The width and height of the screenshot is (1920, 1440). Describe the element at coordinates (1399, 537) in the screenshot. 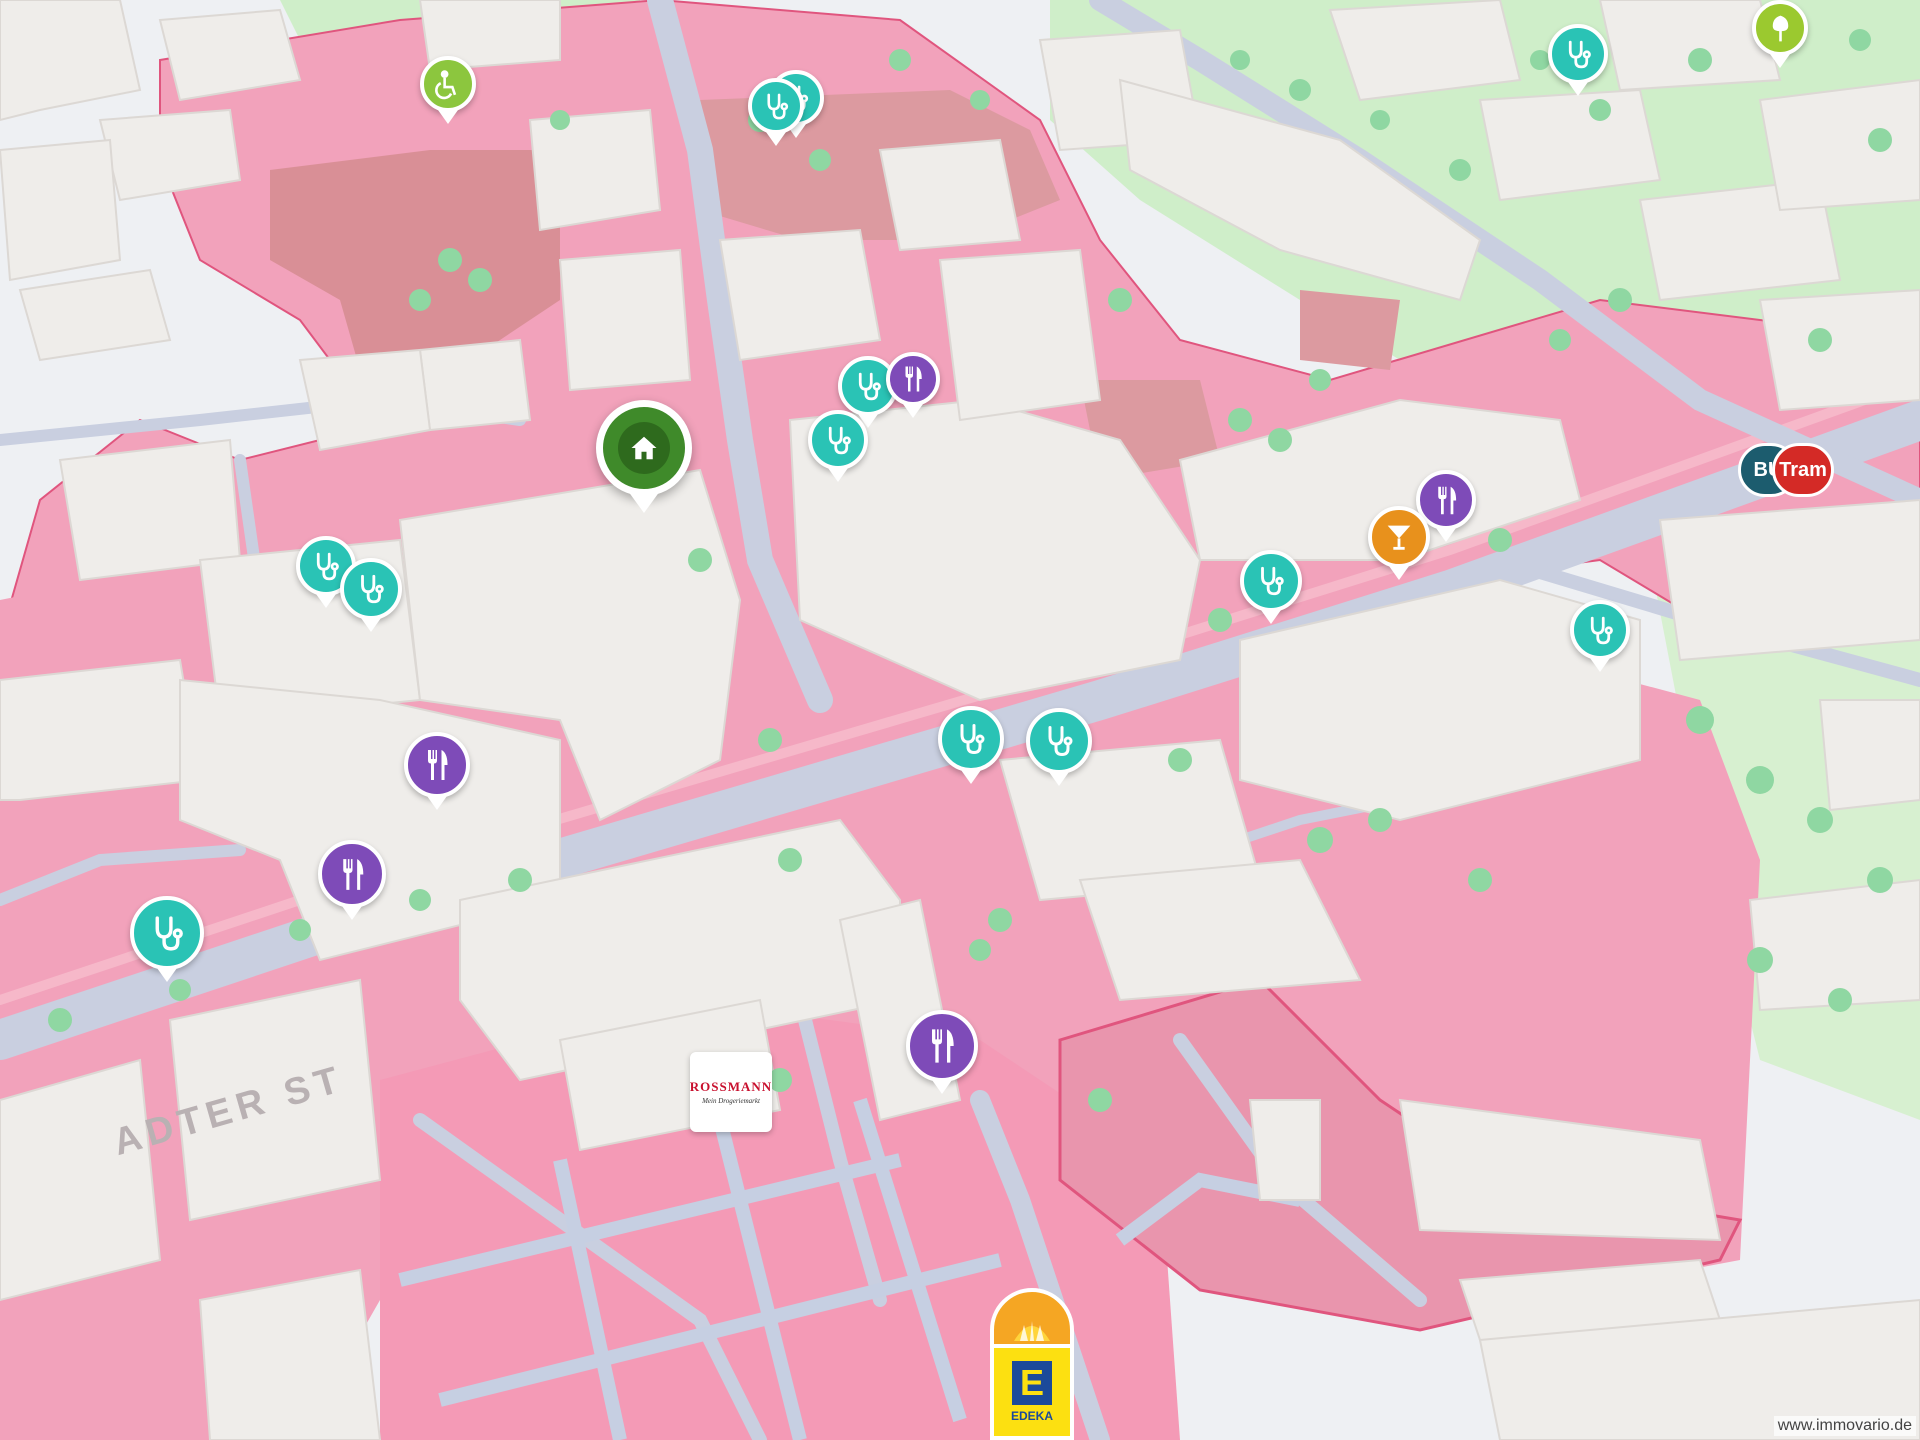

I see `cocktail-icon` at that location.